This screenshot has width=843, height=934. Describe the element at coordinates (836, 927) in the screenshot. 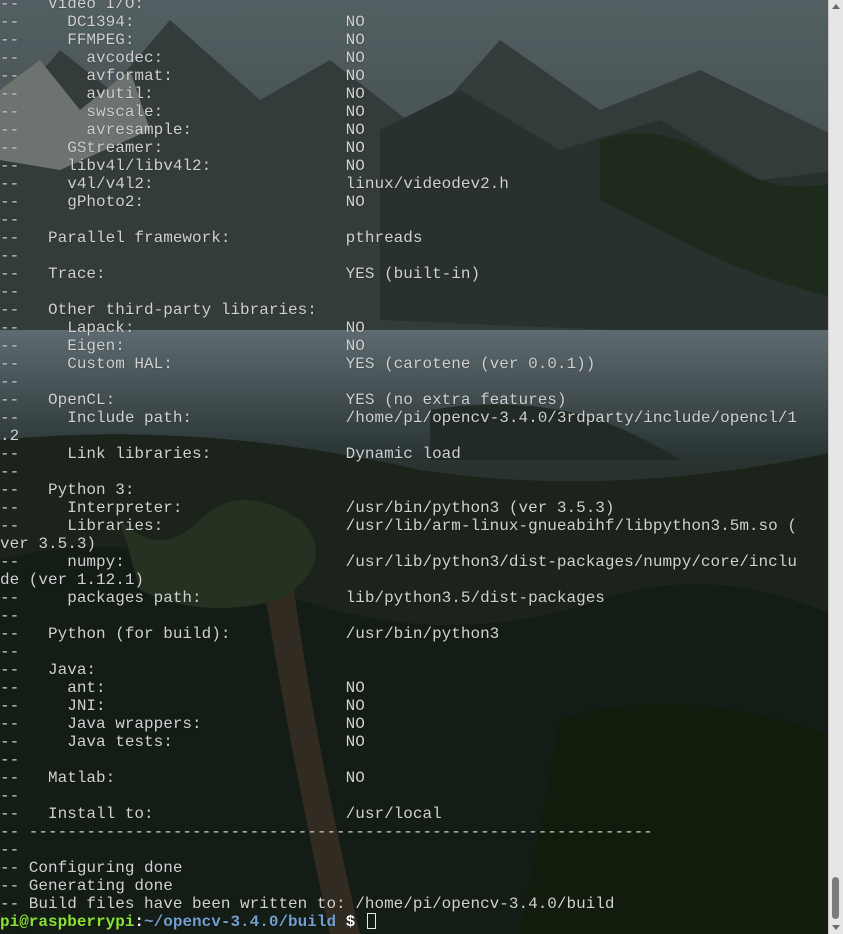

I see `scroll-down-arrow-icon` at that location.